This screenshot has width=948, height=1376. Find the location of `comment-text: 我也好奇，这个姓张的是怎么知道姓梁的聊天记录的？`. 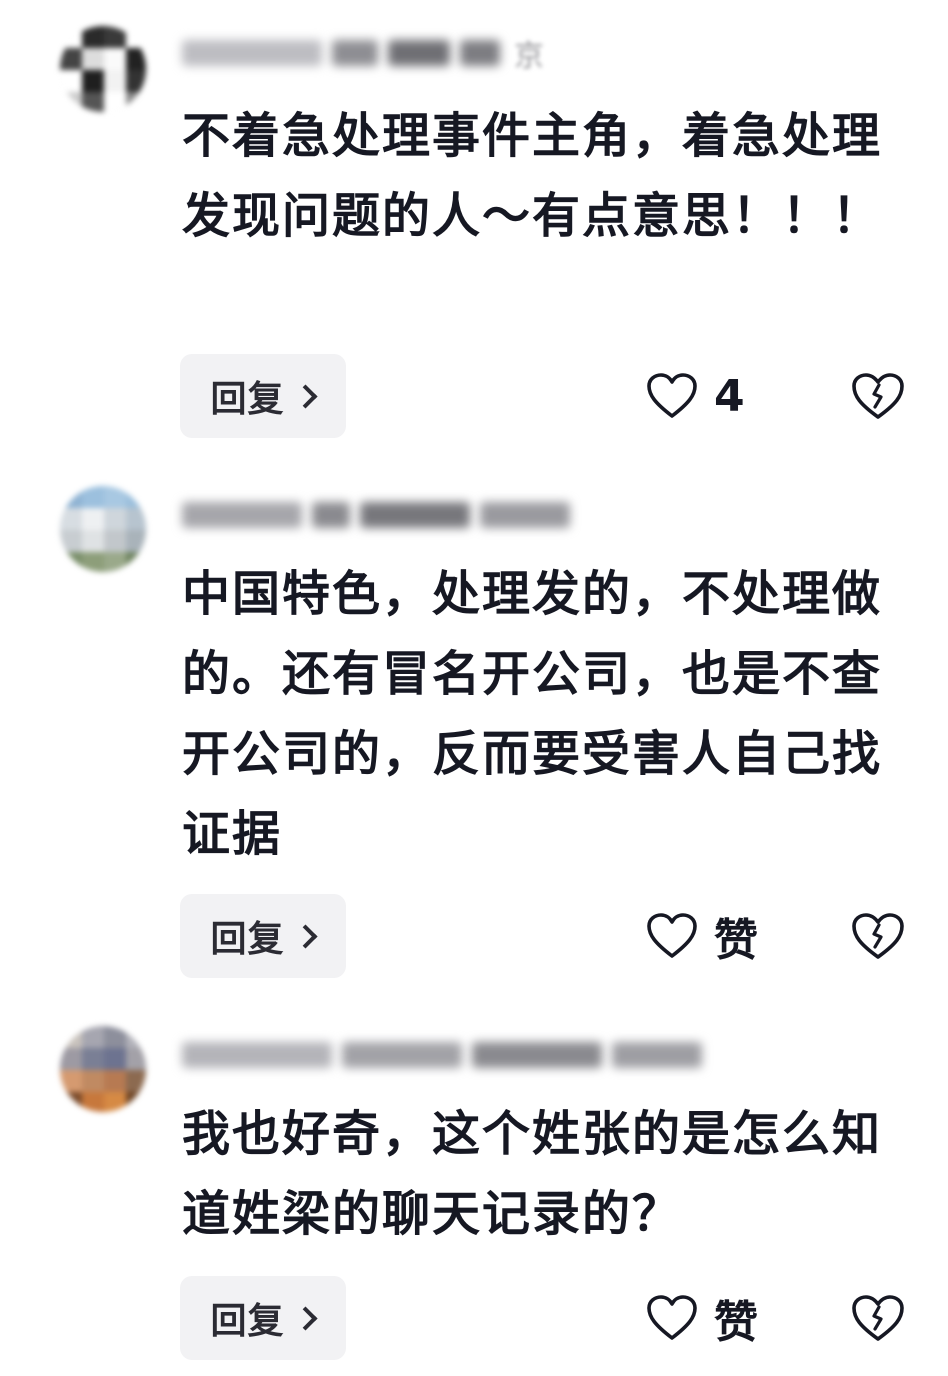

comment-text: 我也好奇，这个姓张的是怎么知道姓梁的聊天记录的？ is located at coordinates (532, 1174).